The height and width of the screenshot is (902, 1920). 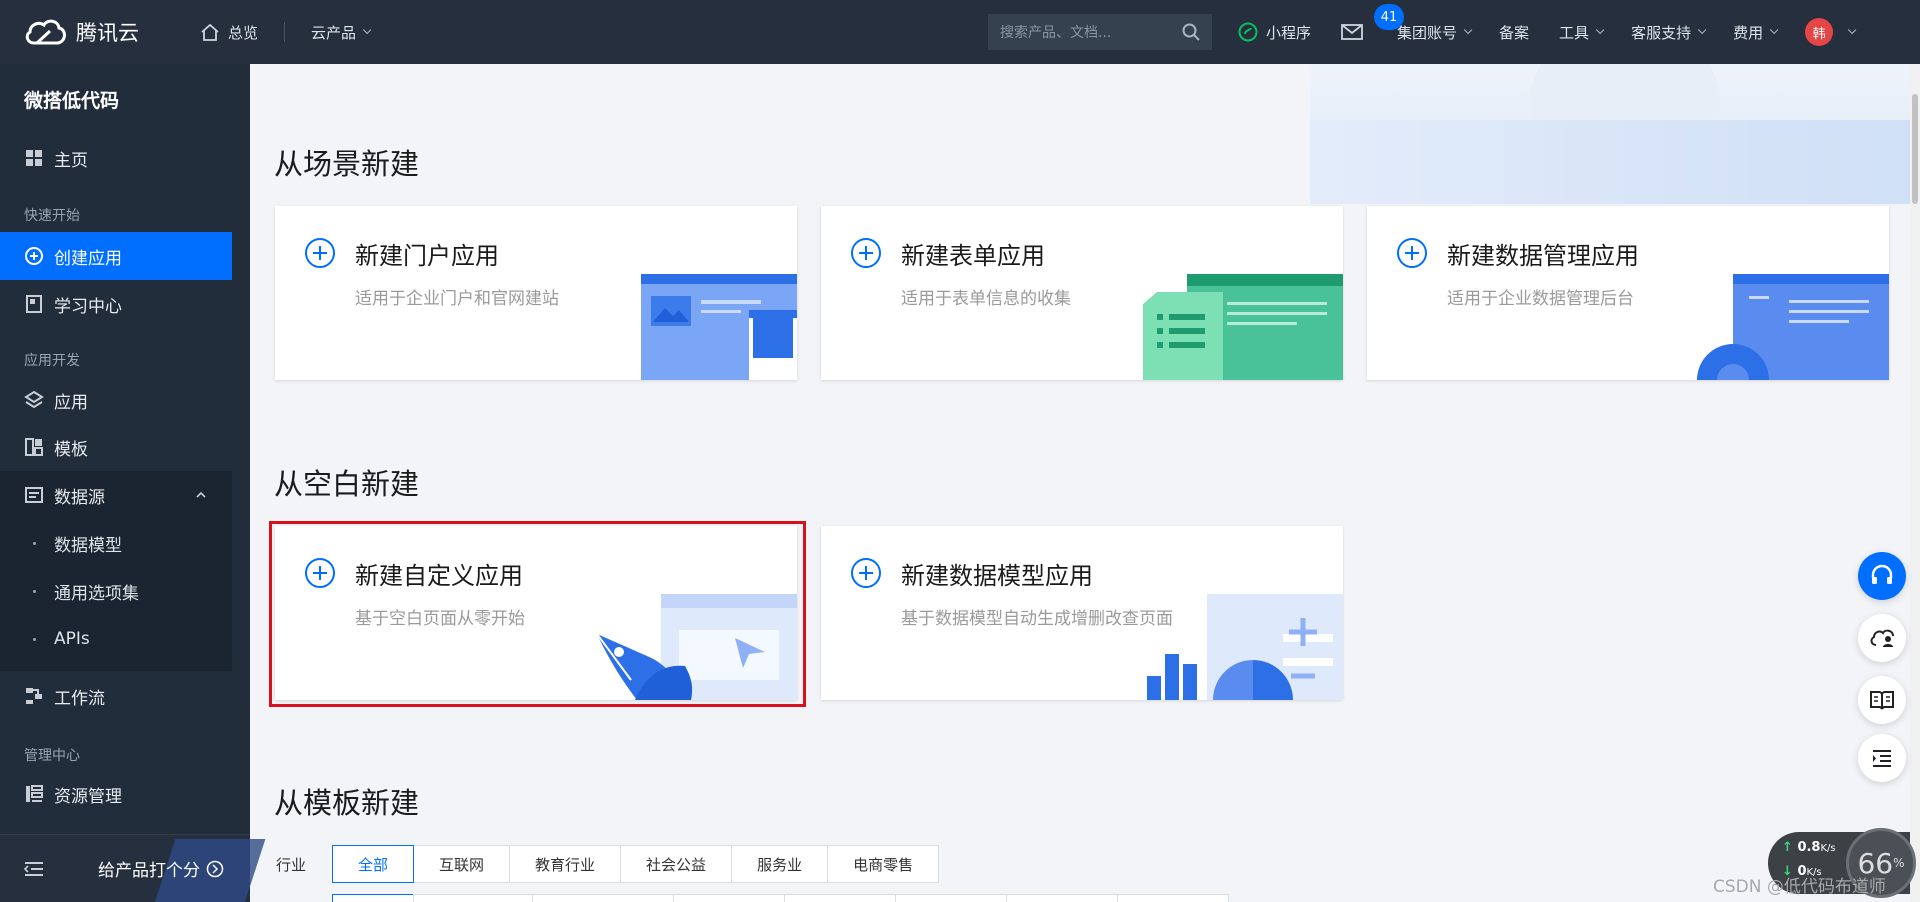 What do you see at coordinates (373, 864) in the screenshot?
I see `filter-option-all: 全部` at bounding box center [373, 864].